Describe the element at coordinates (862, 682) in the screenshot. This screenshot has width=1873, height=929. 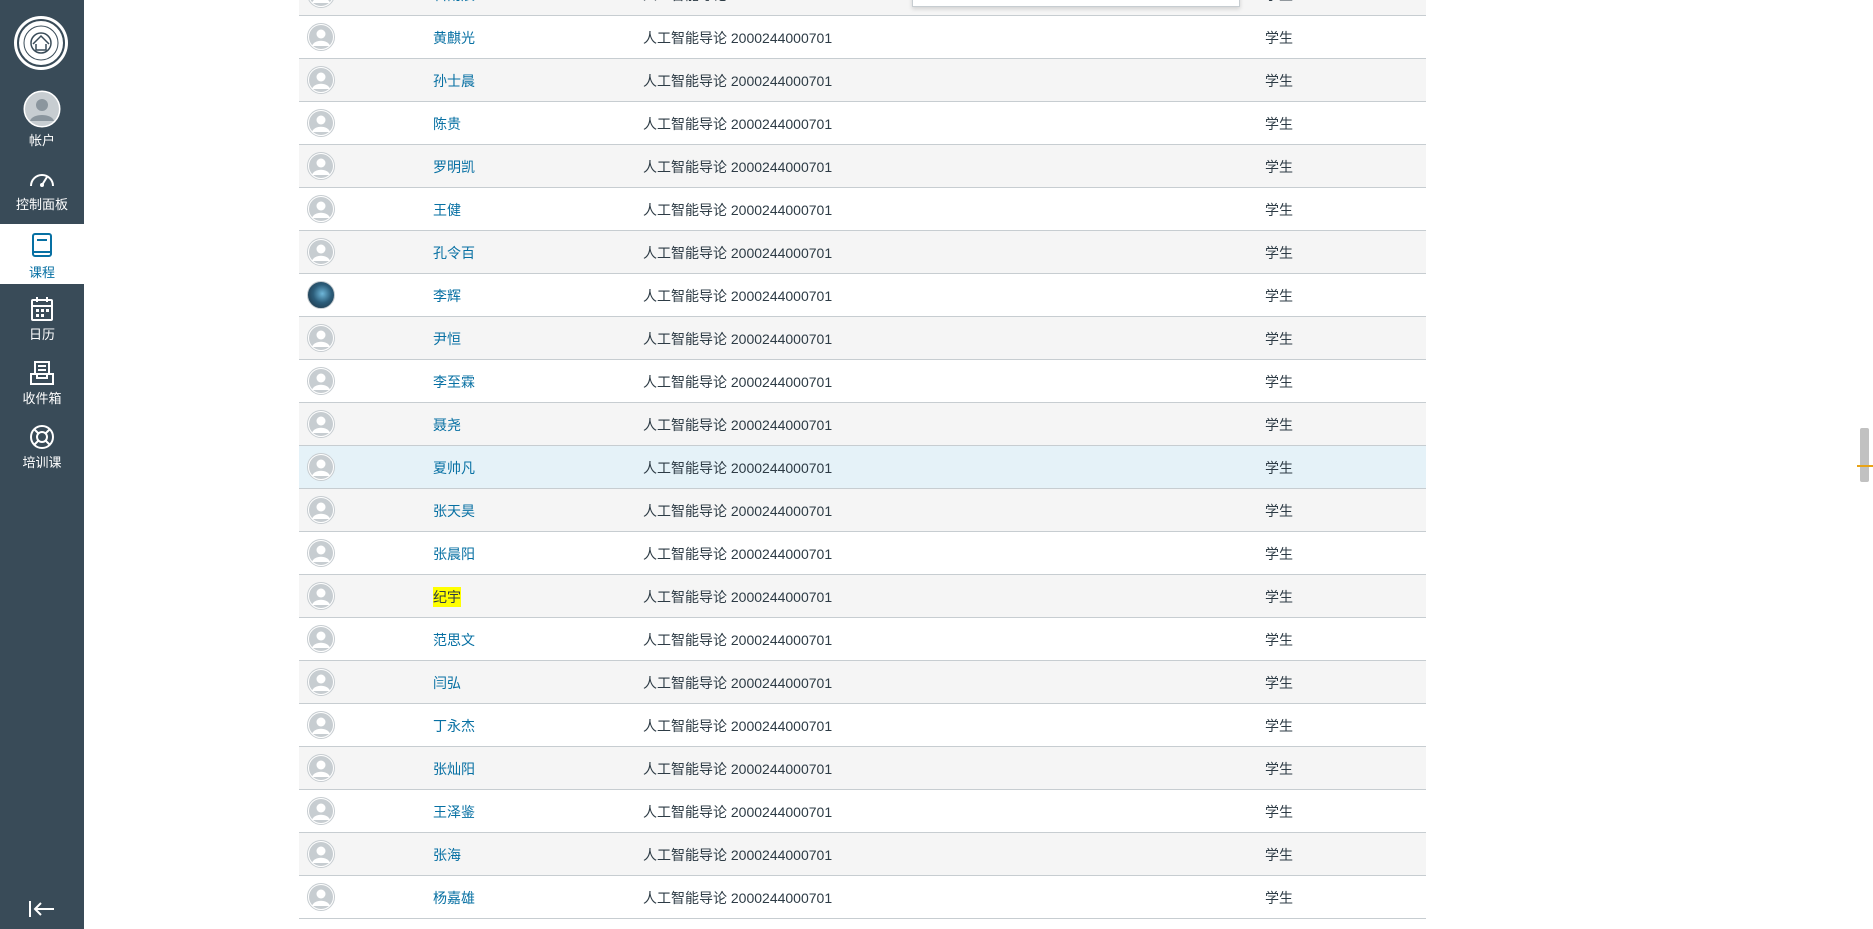
I see `table-row: 闫弘 人工智能导论 2000244000701 学生` at that location.